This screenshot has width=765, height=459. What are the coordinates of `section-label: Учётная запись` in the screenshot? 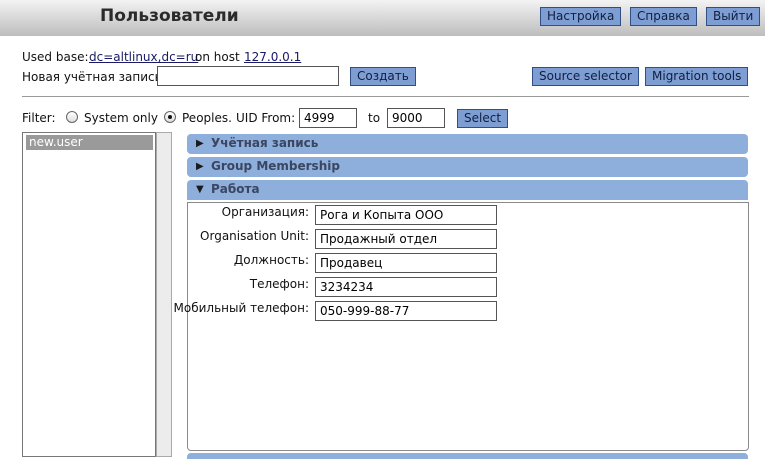 It's located at (265, 143).